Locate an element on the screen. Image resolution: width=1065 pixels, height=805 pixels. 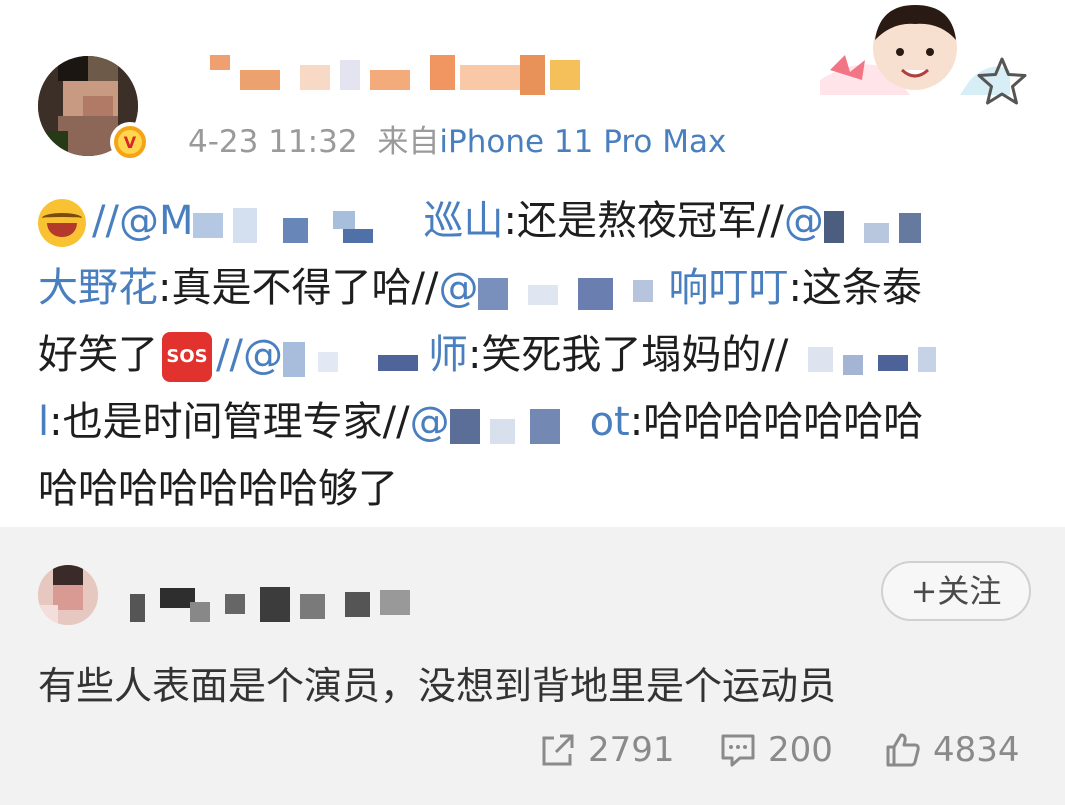
repost-icon is located at coordinates (558, 749).